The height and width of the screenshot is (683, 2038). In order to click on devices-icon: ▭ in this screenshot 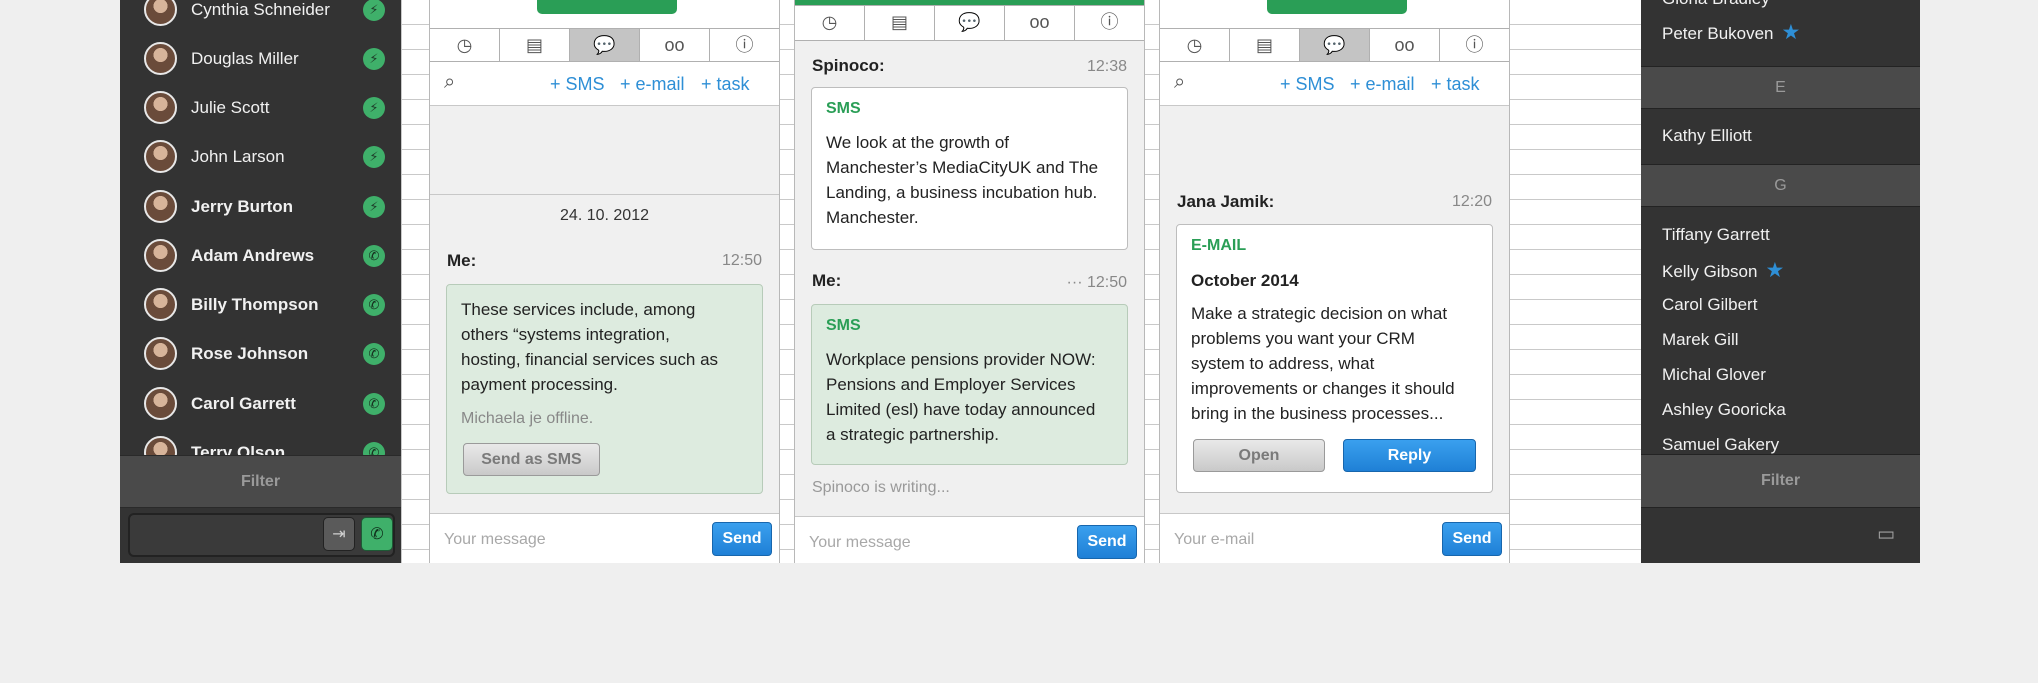, I will do `click(1886, 534)`.